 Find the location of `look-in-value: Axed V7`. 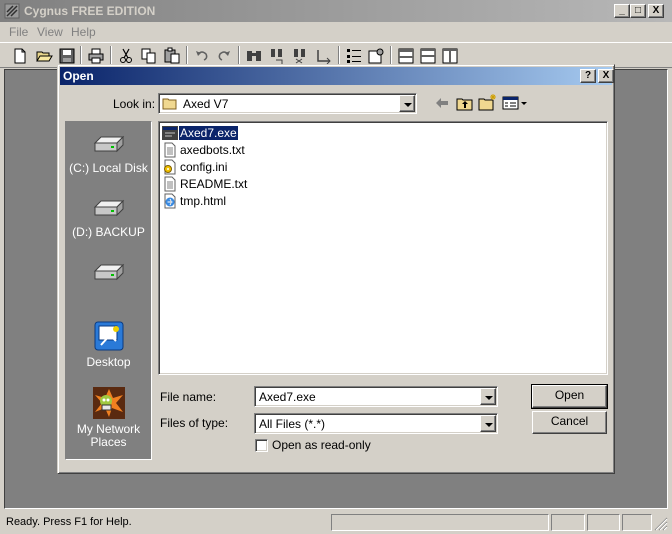

look-in-value: Axed V7 is located at coordinates (206, 104).